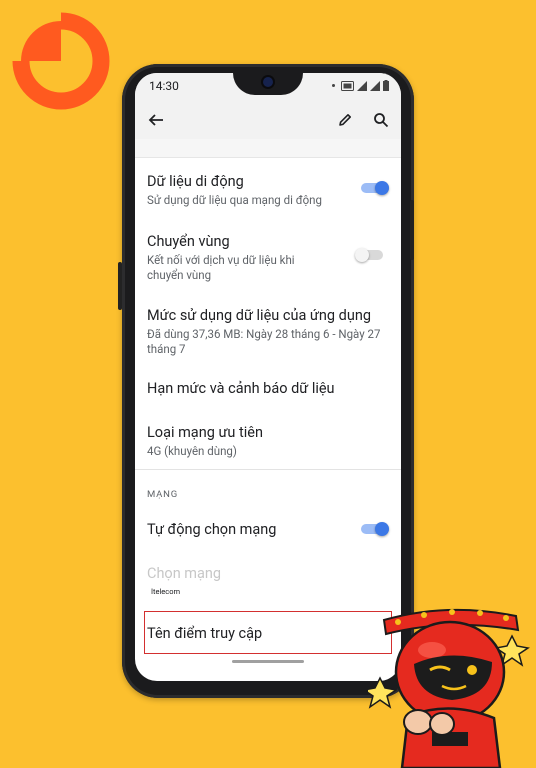 Image resolution: width=536 pixels, height=768 pixels. I want to click on preferred-network-title: Loại mạng ưu tiên, so click(205, 432).